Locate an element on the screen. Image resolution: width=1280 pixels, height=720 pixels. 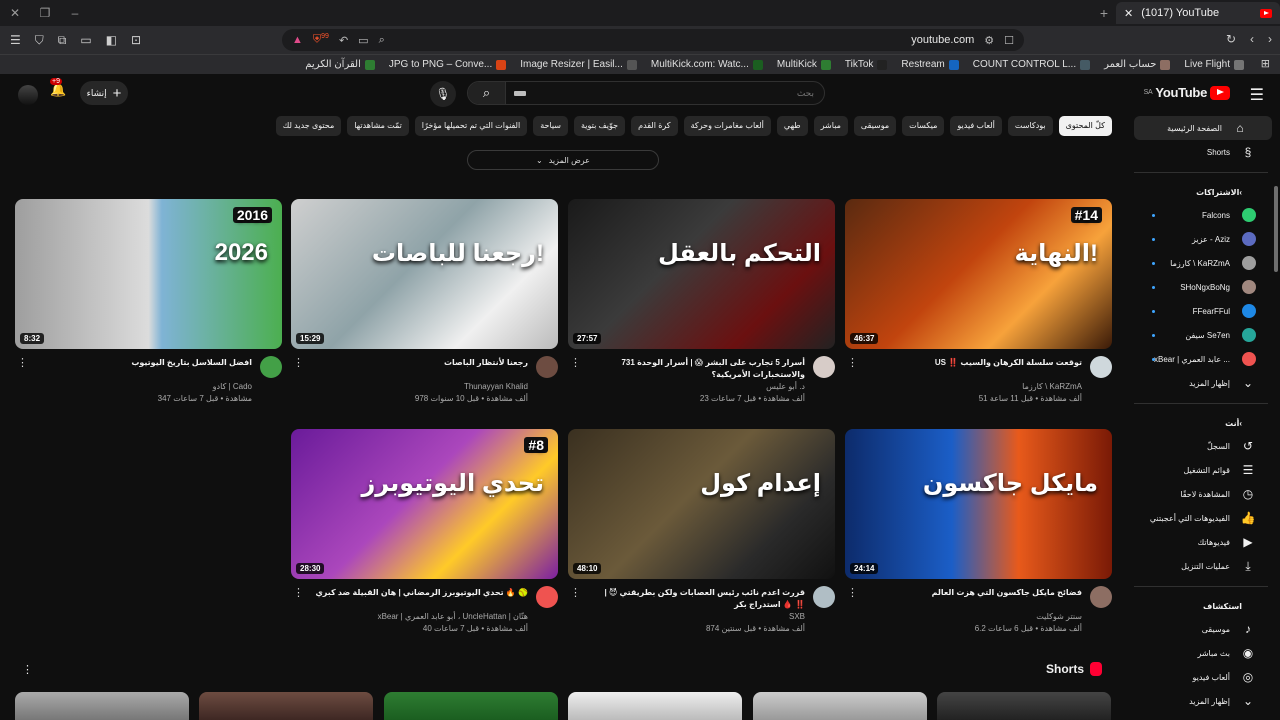
sidebar-item: فيديوهاتك ▶ is located at coordinates (1207, 542).